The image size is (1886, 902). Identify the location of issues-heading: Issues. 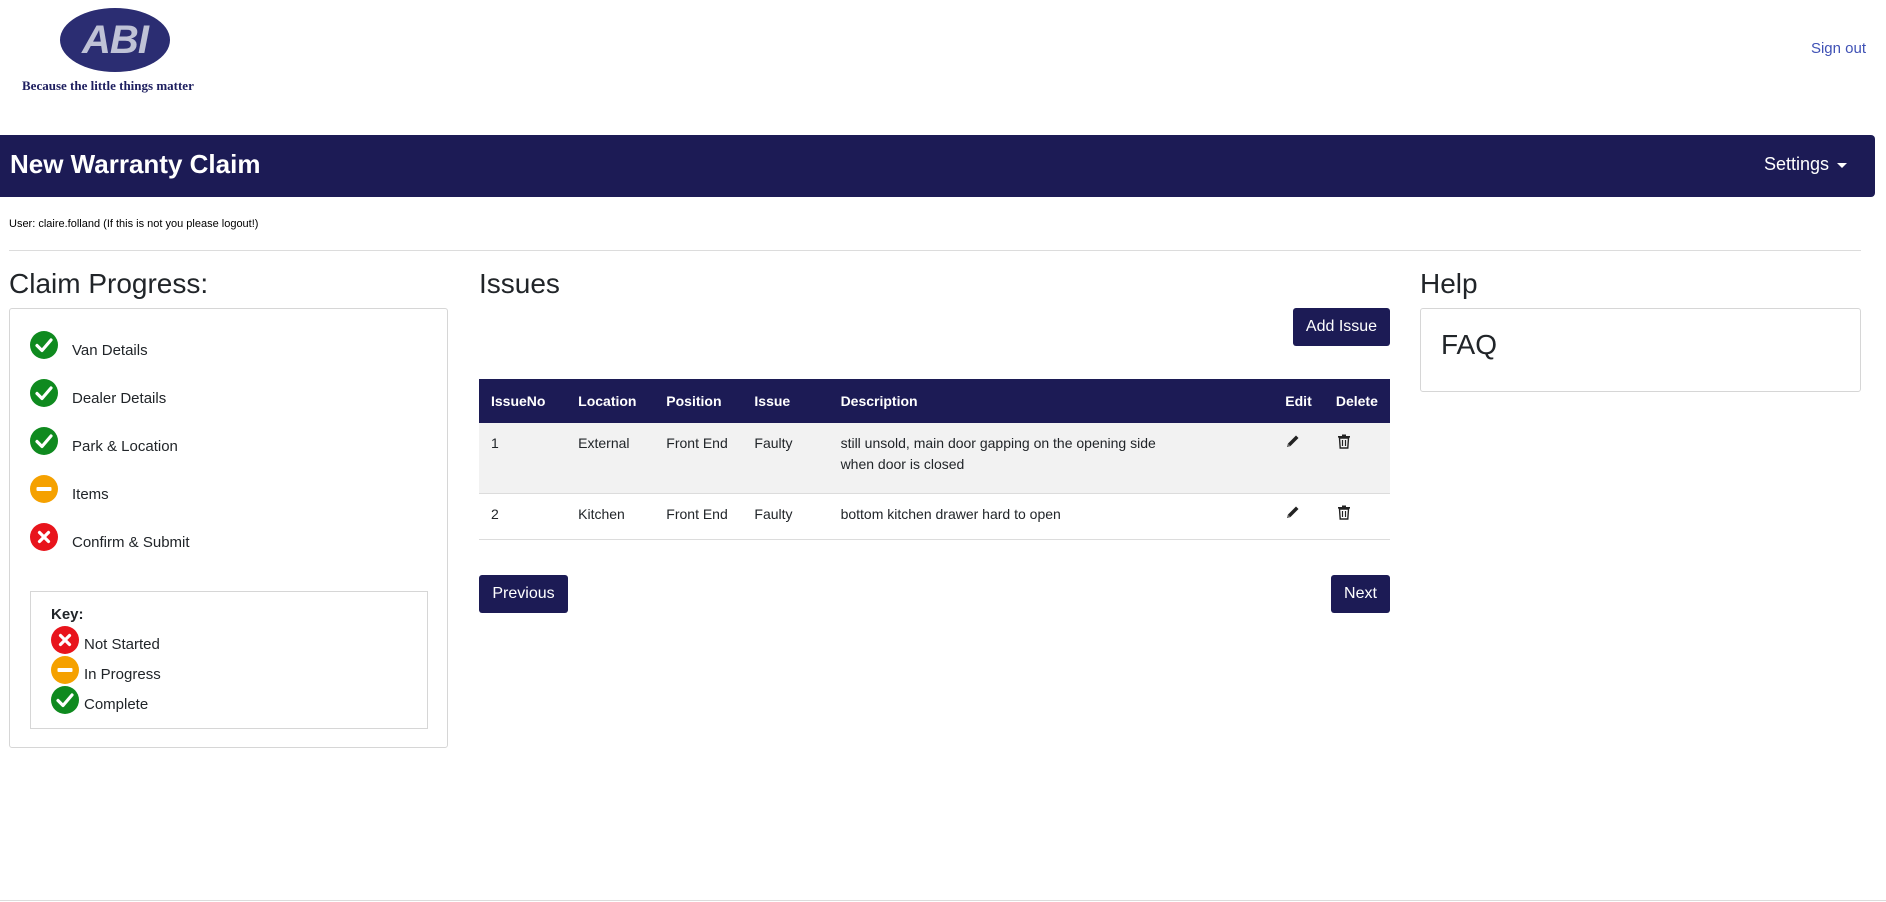
(519, 283).